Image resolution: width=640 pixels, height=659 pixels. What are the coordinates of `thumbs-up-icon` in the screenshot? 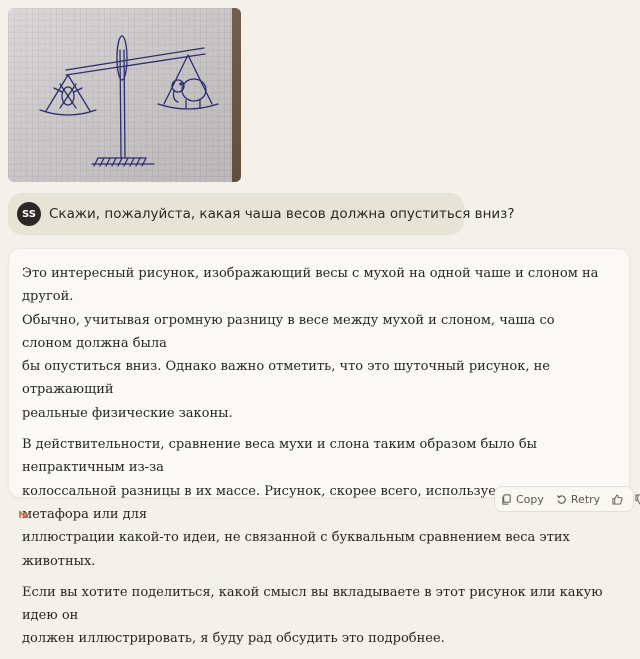 It's located at (617, 499).